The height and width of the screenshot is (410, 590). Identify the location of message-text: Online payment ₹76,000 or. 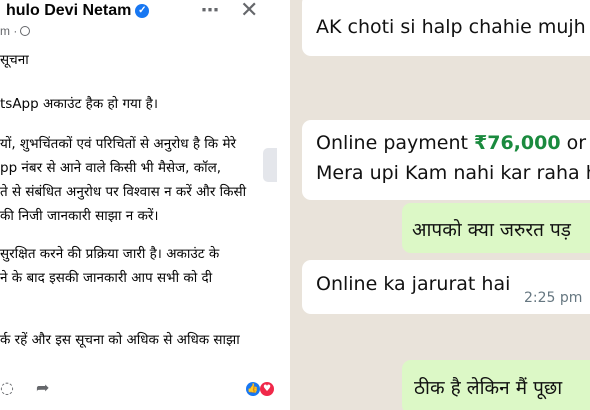
(451, 143).